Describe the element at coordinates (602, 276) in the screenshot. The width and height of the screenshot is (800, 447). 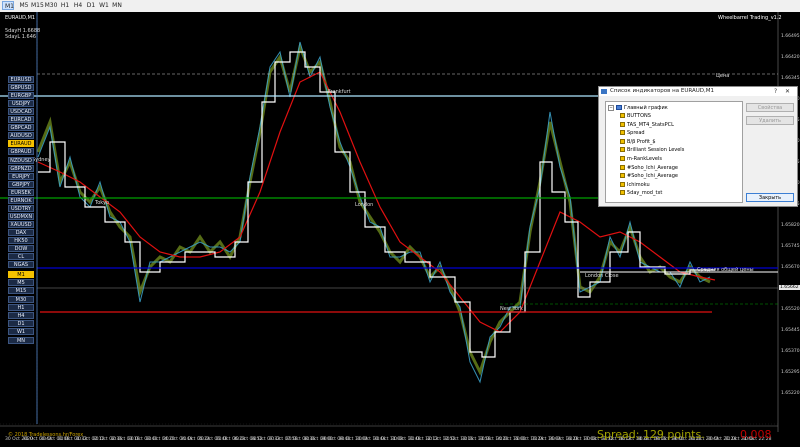
I see `session-label-london-close: London Close` at that location.